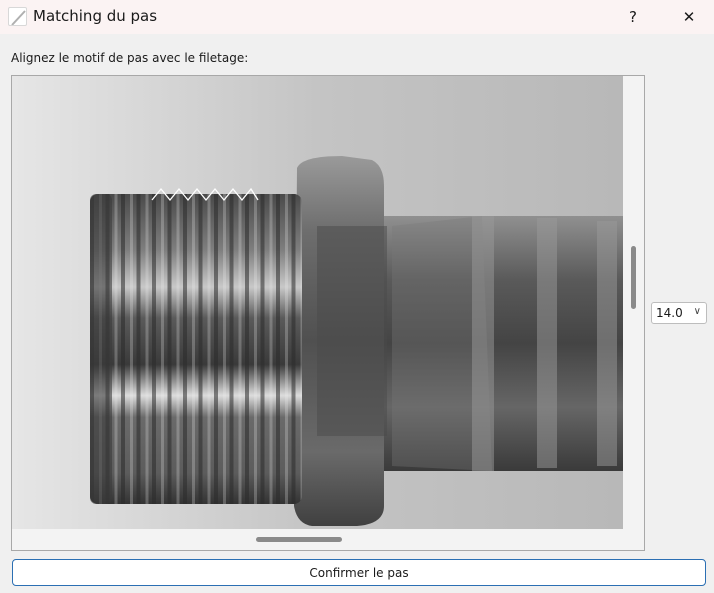  I want to click on close-button: ✕, so click(689, 17).